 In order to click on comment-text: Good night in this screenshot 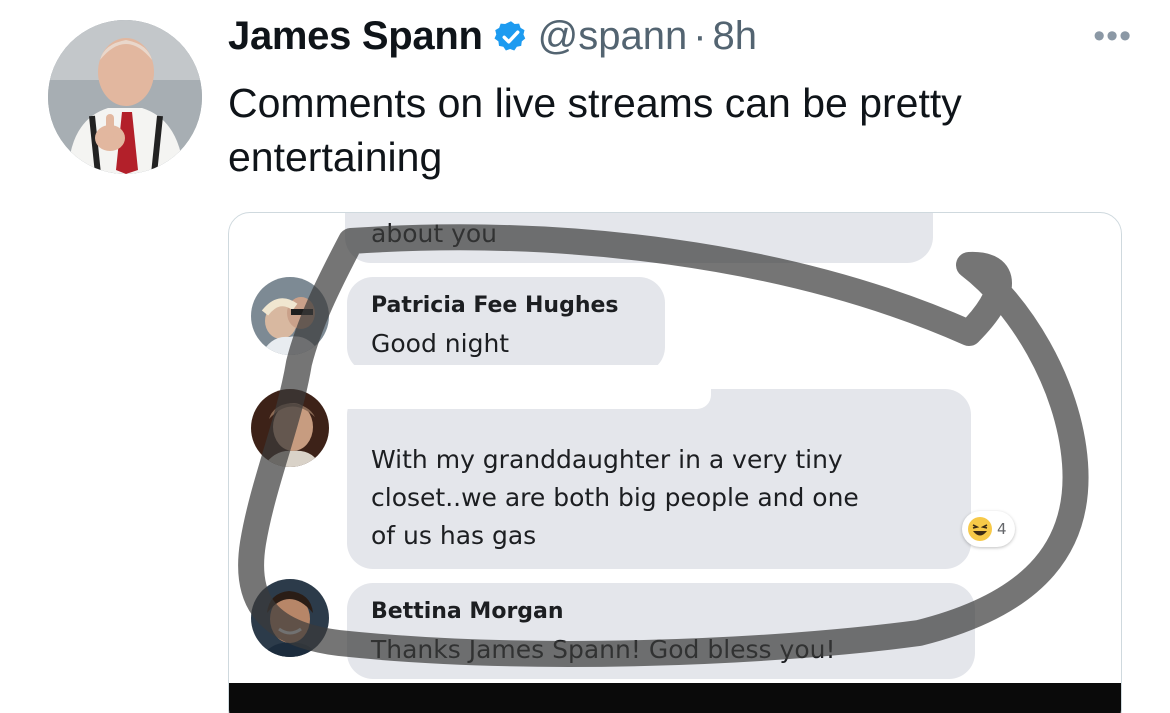, I will do `click(440, 343)`.